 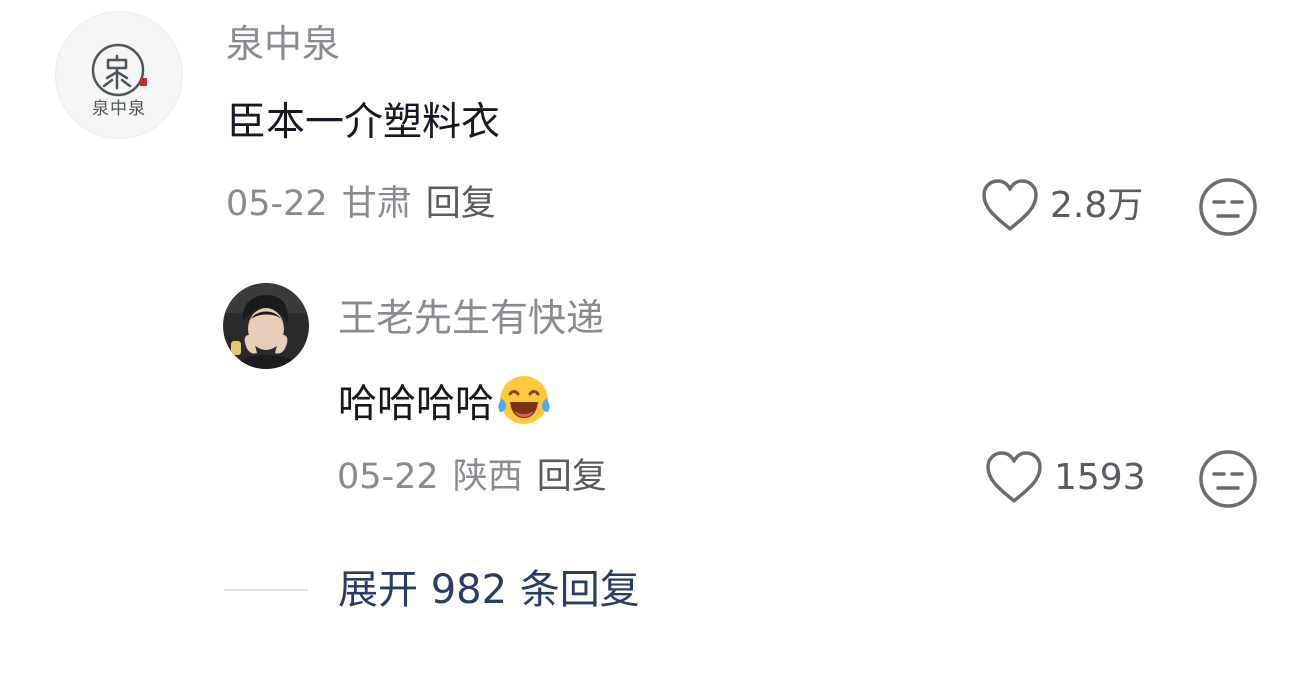 What do you see at coordinates (1100, 477) in the screenshot?
I see `reply-like-count: 1593` at bounding box center [1100, 477].